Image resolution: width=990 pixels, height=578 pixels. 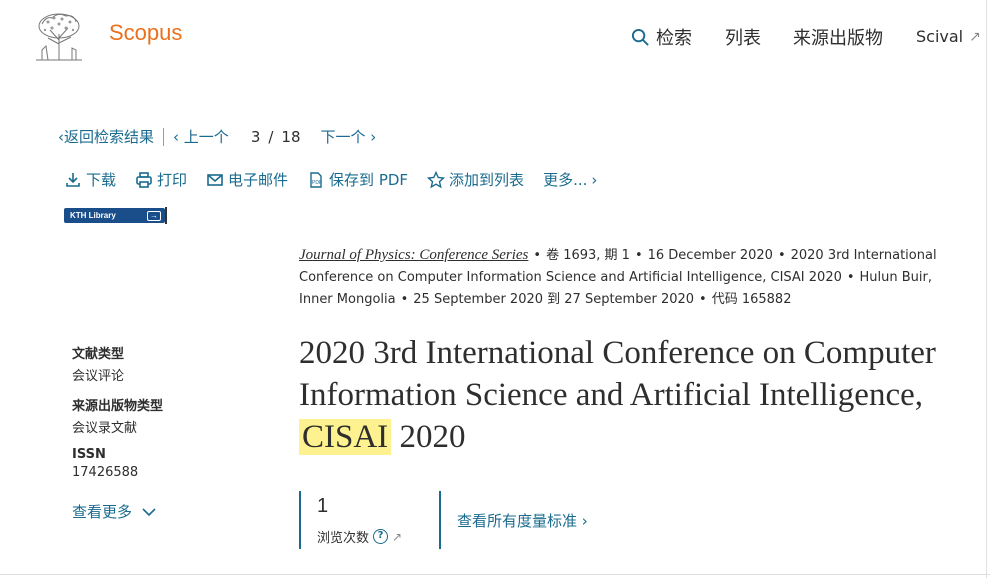 I want to click on scopus-brand: Scopus, so click(x=145, y=33).